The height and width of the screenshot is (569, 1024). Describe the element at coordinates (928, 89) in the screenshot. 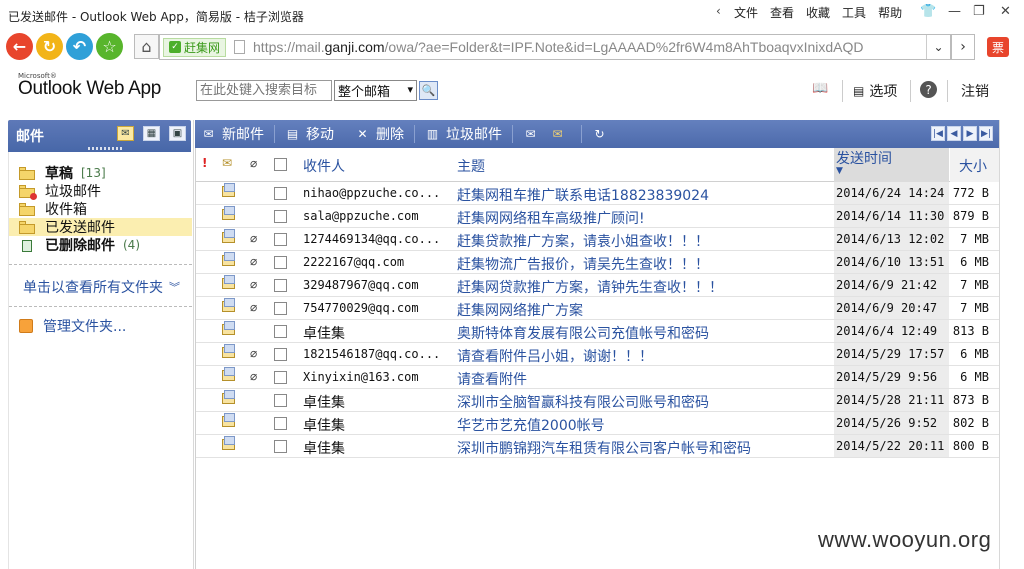

I see `help-button: ?` at that location.